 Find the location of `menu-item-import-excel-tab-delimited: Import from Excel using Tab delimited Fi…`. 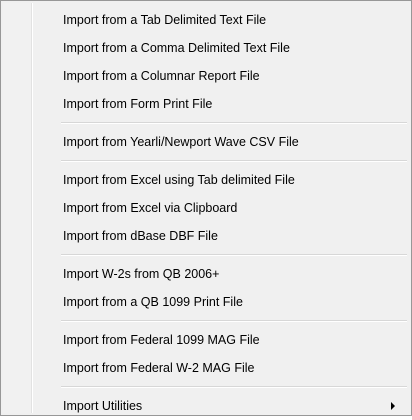

menu-item-import-excel-tab-delimited: Import from Excel using Tab delimited Fi… is located at coordinates (206, 180).